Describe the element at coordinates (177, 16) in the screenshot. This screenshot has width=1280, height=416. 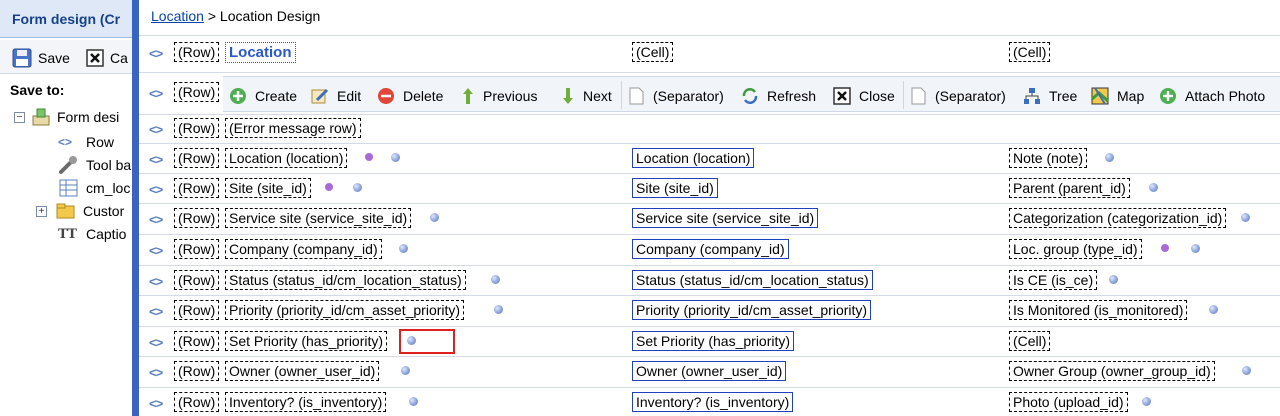
I see `breadcrumb-link-location: Location` at that location.